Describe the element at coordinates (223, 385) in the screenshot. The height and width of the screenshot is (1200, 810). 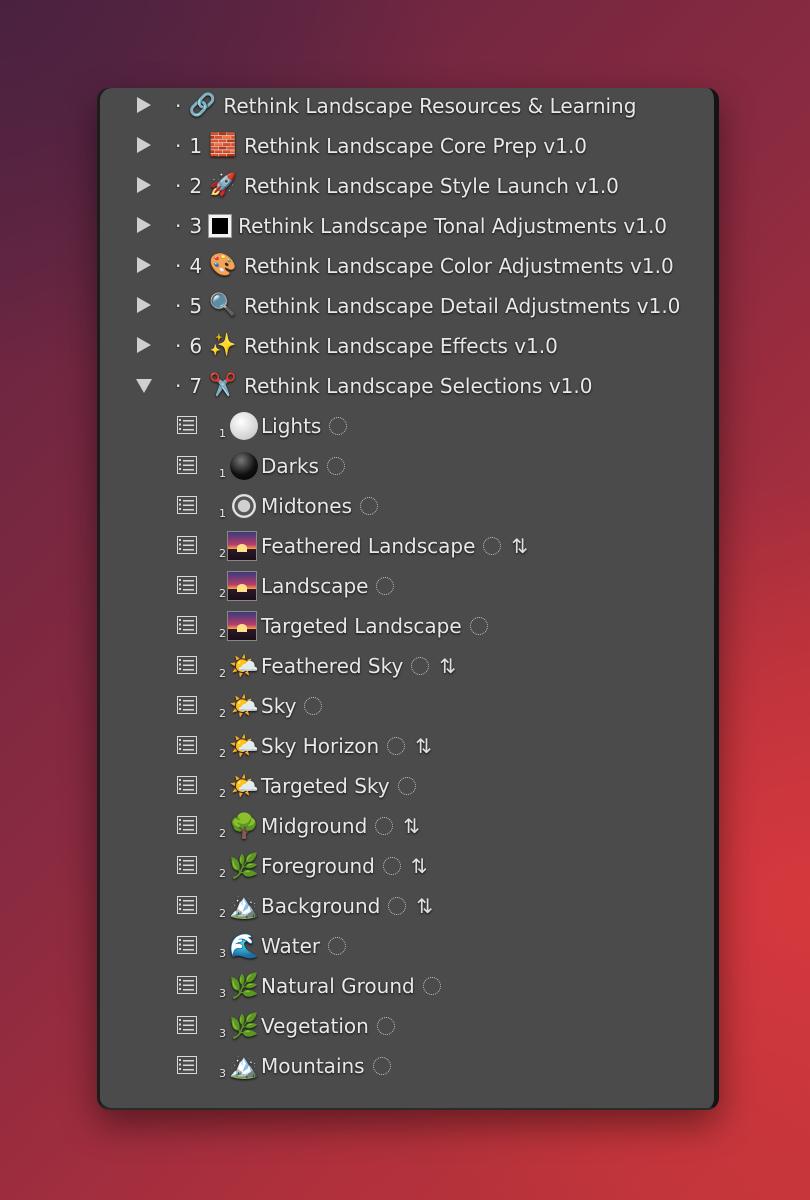
I see `scissors-icon: ✂️` at that location.